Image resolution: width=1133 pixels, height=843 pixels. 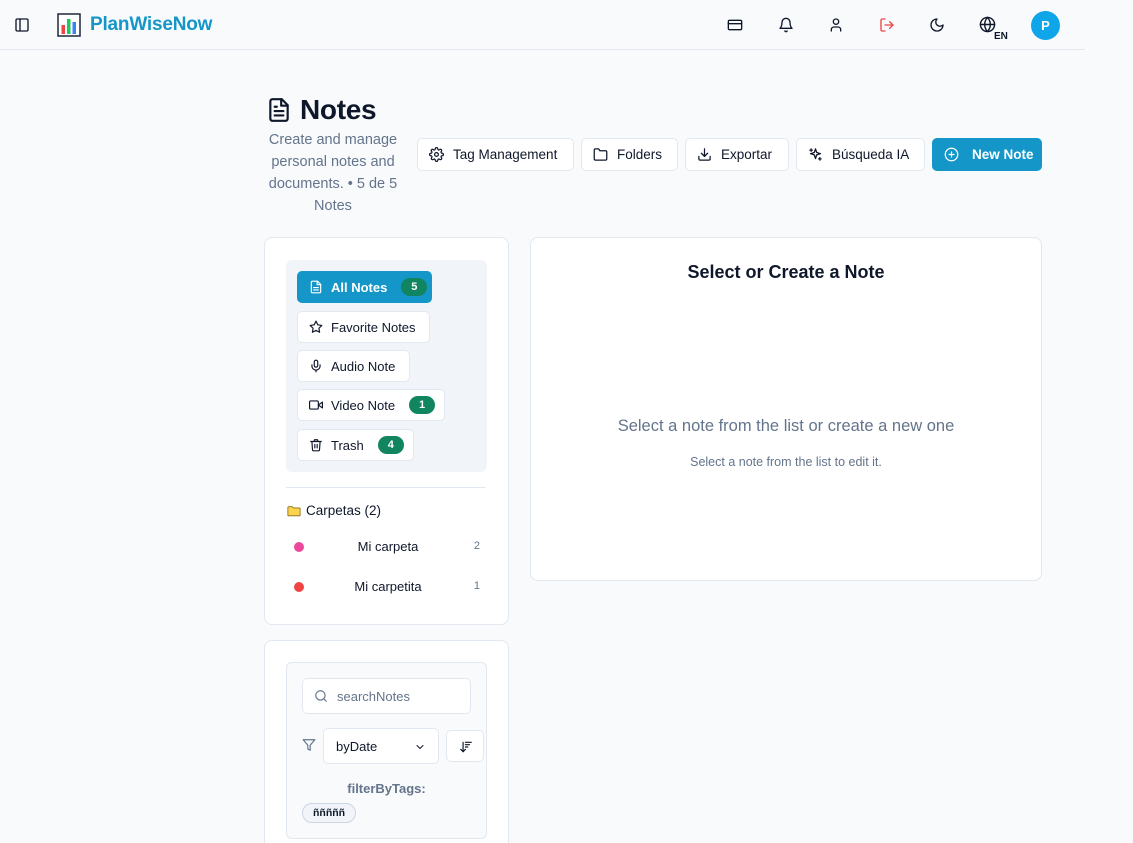 I want to click on folder-item: Mi carpetita 1, so click(x=387, y=587).